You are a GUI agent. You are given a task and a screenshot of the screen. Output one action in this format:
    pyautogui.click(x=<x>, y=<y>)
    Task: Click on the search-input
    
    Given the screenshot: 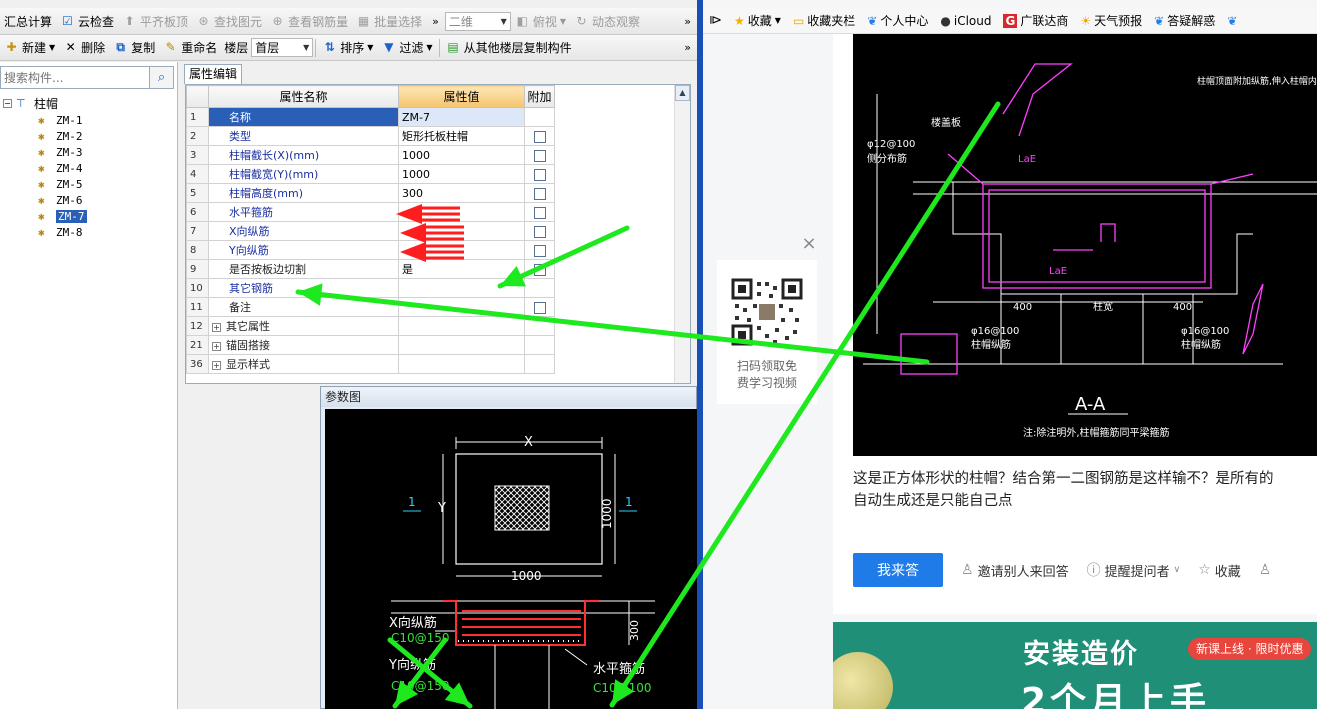 What is the action you would take?
    pyautogui.click(x=75, y=77)
    